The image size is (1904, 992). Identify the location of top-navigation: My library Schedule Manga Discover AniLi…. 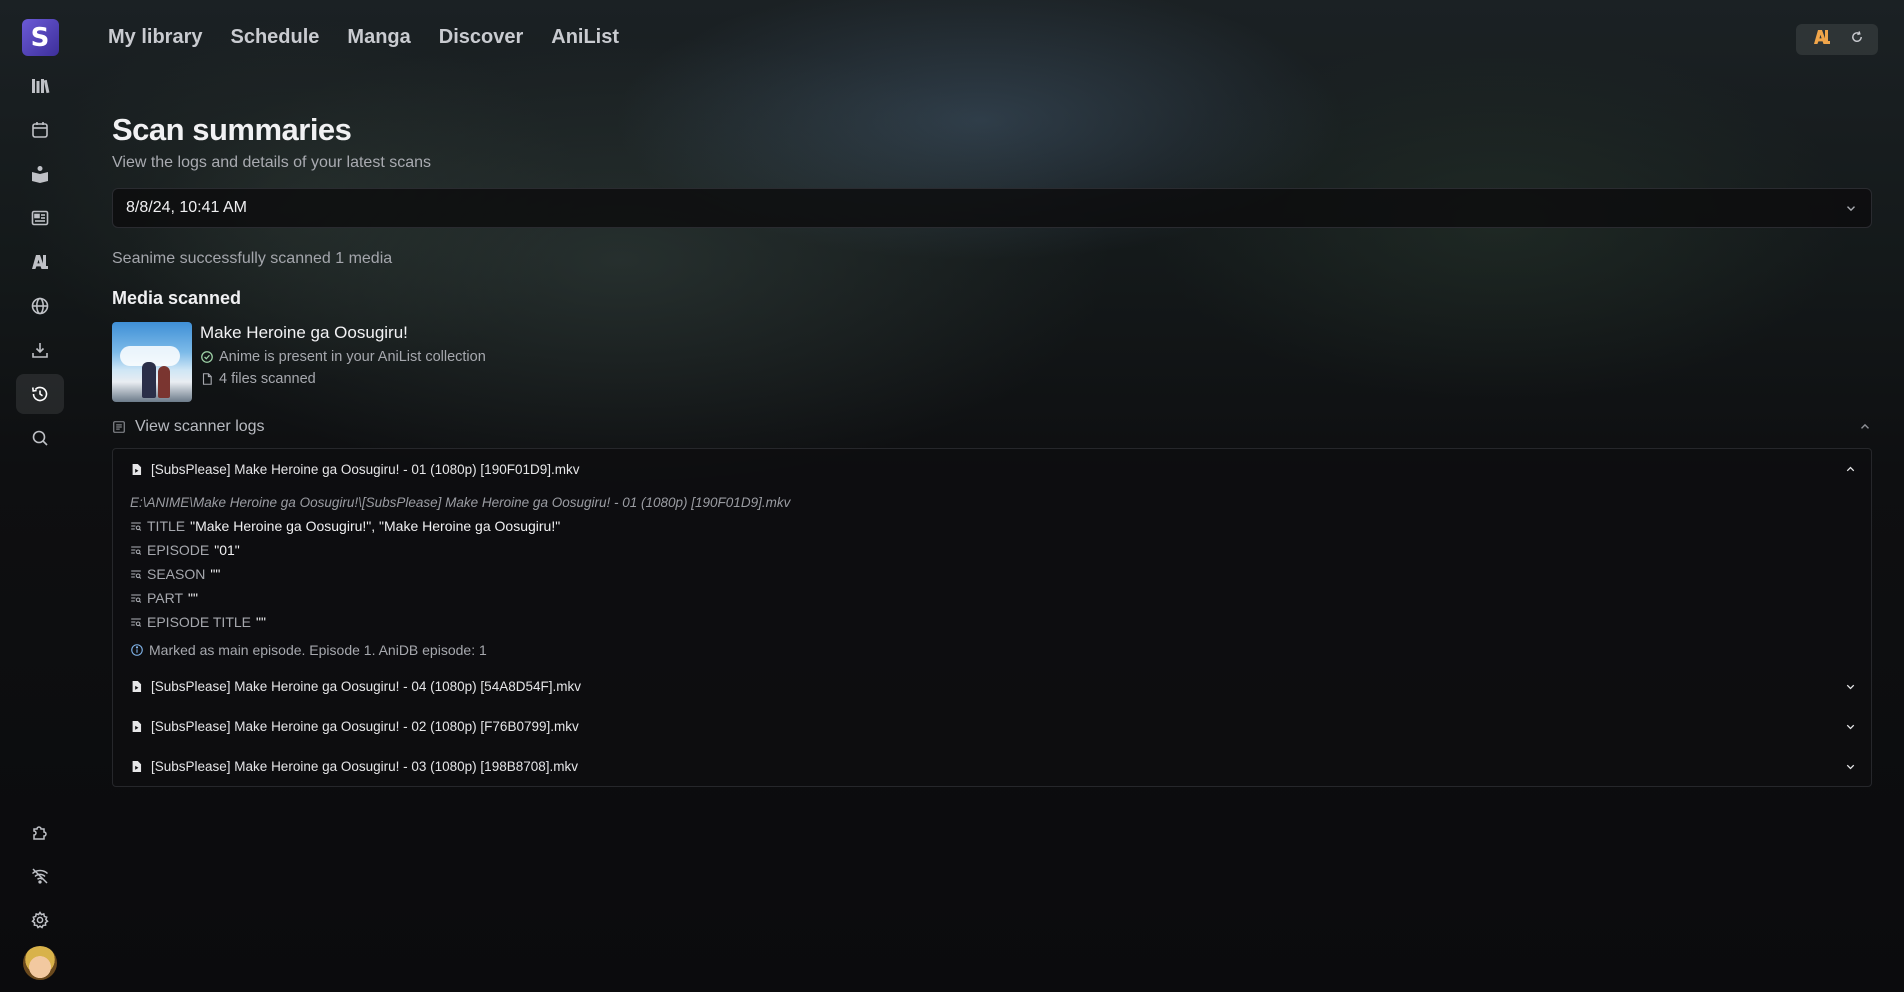
(363, 37).